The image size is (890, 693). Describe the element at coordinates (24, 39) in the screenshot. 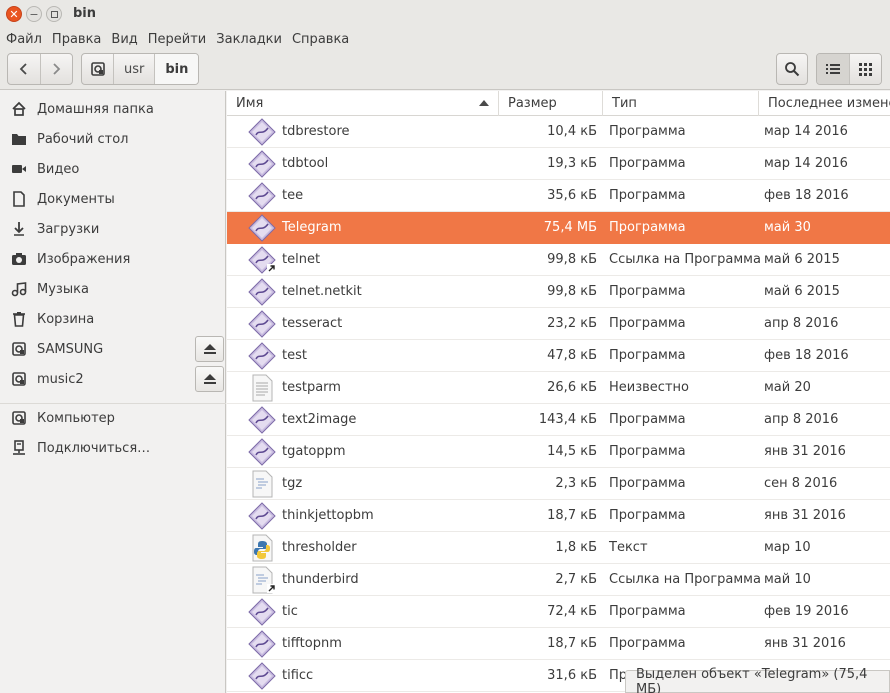

I see `menu-file: Файл` at that location.